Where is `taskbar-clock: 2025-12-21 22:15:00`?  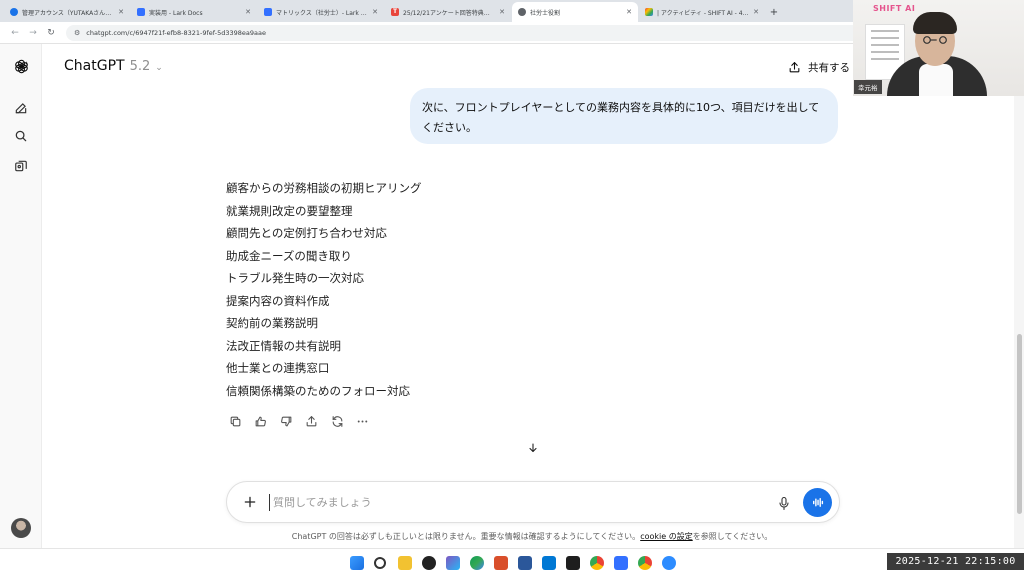 taskbar-clock: 2025-12-21 22:15:00 is located at coordinates (955, 561).